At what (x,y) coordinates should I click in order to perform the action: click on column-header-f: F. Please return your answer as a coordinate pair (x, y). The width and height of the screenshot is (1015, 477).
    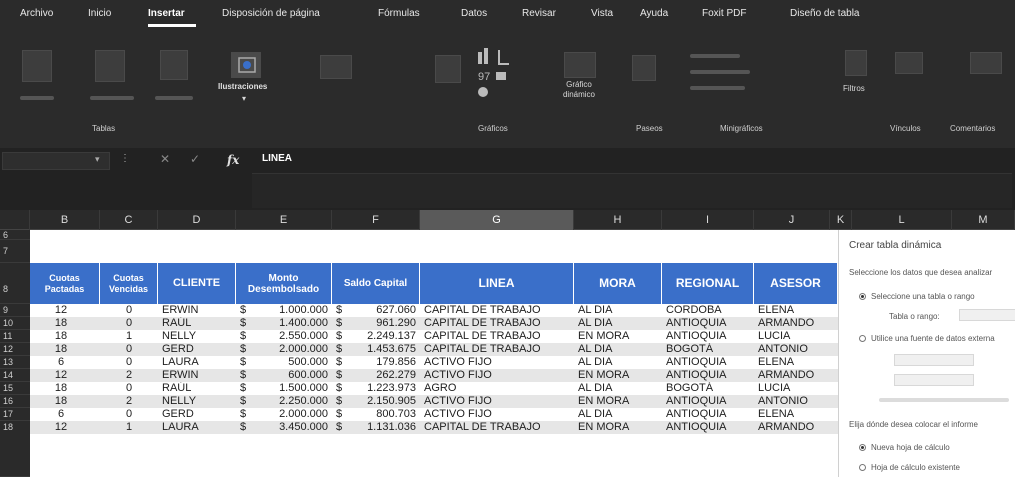
    Looking at the image, I should click on (376, 220).